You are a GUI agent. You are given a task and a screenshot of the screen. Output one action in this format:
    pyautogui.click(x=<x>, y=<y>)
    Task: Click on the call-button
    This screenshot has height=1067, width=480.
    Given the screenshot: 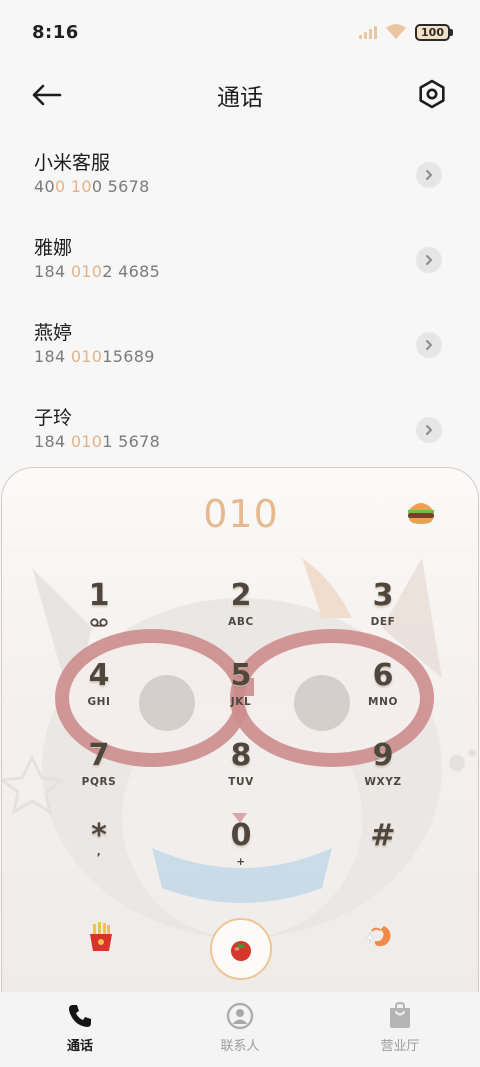 What is the action you would take?
    pyautogui.click(x=241, y=949)
    